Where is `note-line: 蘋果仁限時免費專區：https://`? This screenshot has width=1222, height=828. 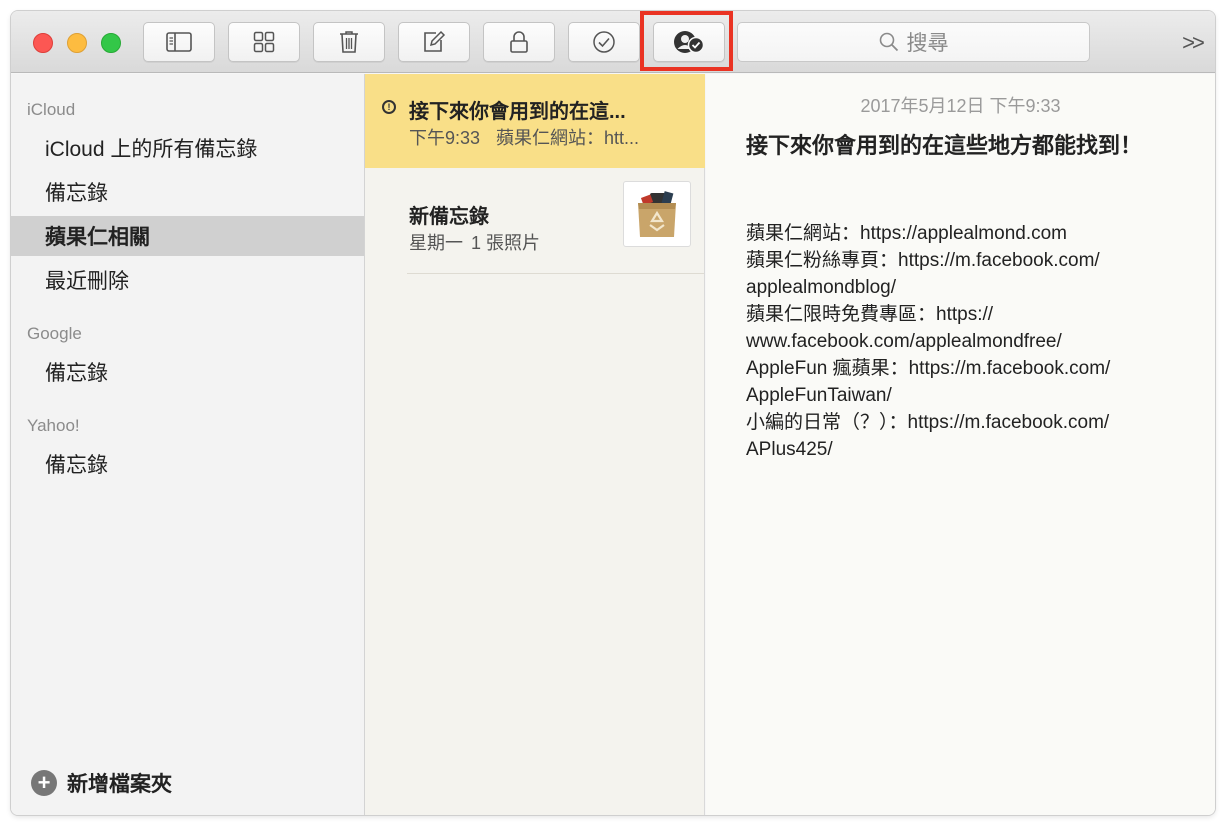 note-line: 蘋果仁限時免費專區：https:// is located at coordinates (870, 314).